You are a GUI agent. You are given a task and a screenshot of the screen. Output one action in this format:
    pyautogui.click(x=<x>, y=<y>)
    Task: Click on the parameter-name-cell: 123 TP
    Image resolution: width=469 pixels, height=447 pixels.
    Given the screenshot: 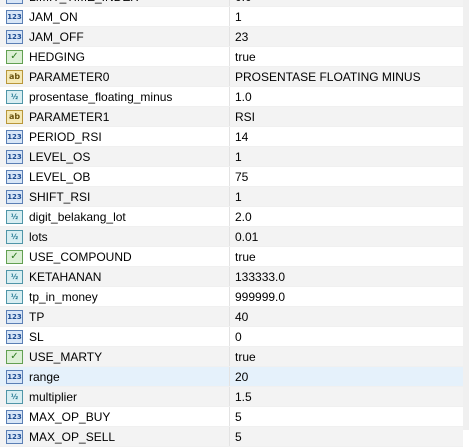 What is the action you would take?
    pyautogui.click(x=115, y=316)
    